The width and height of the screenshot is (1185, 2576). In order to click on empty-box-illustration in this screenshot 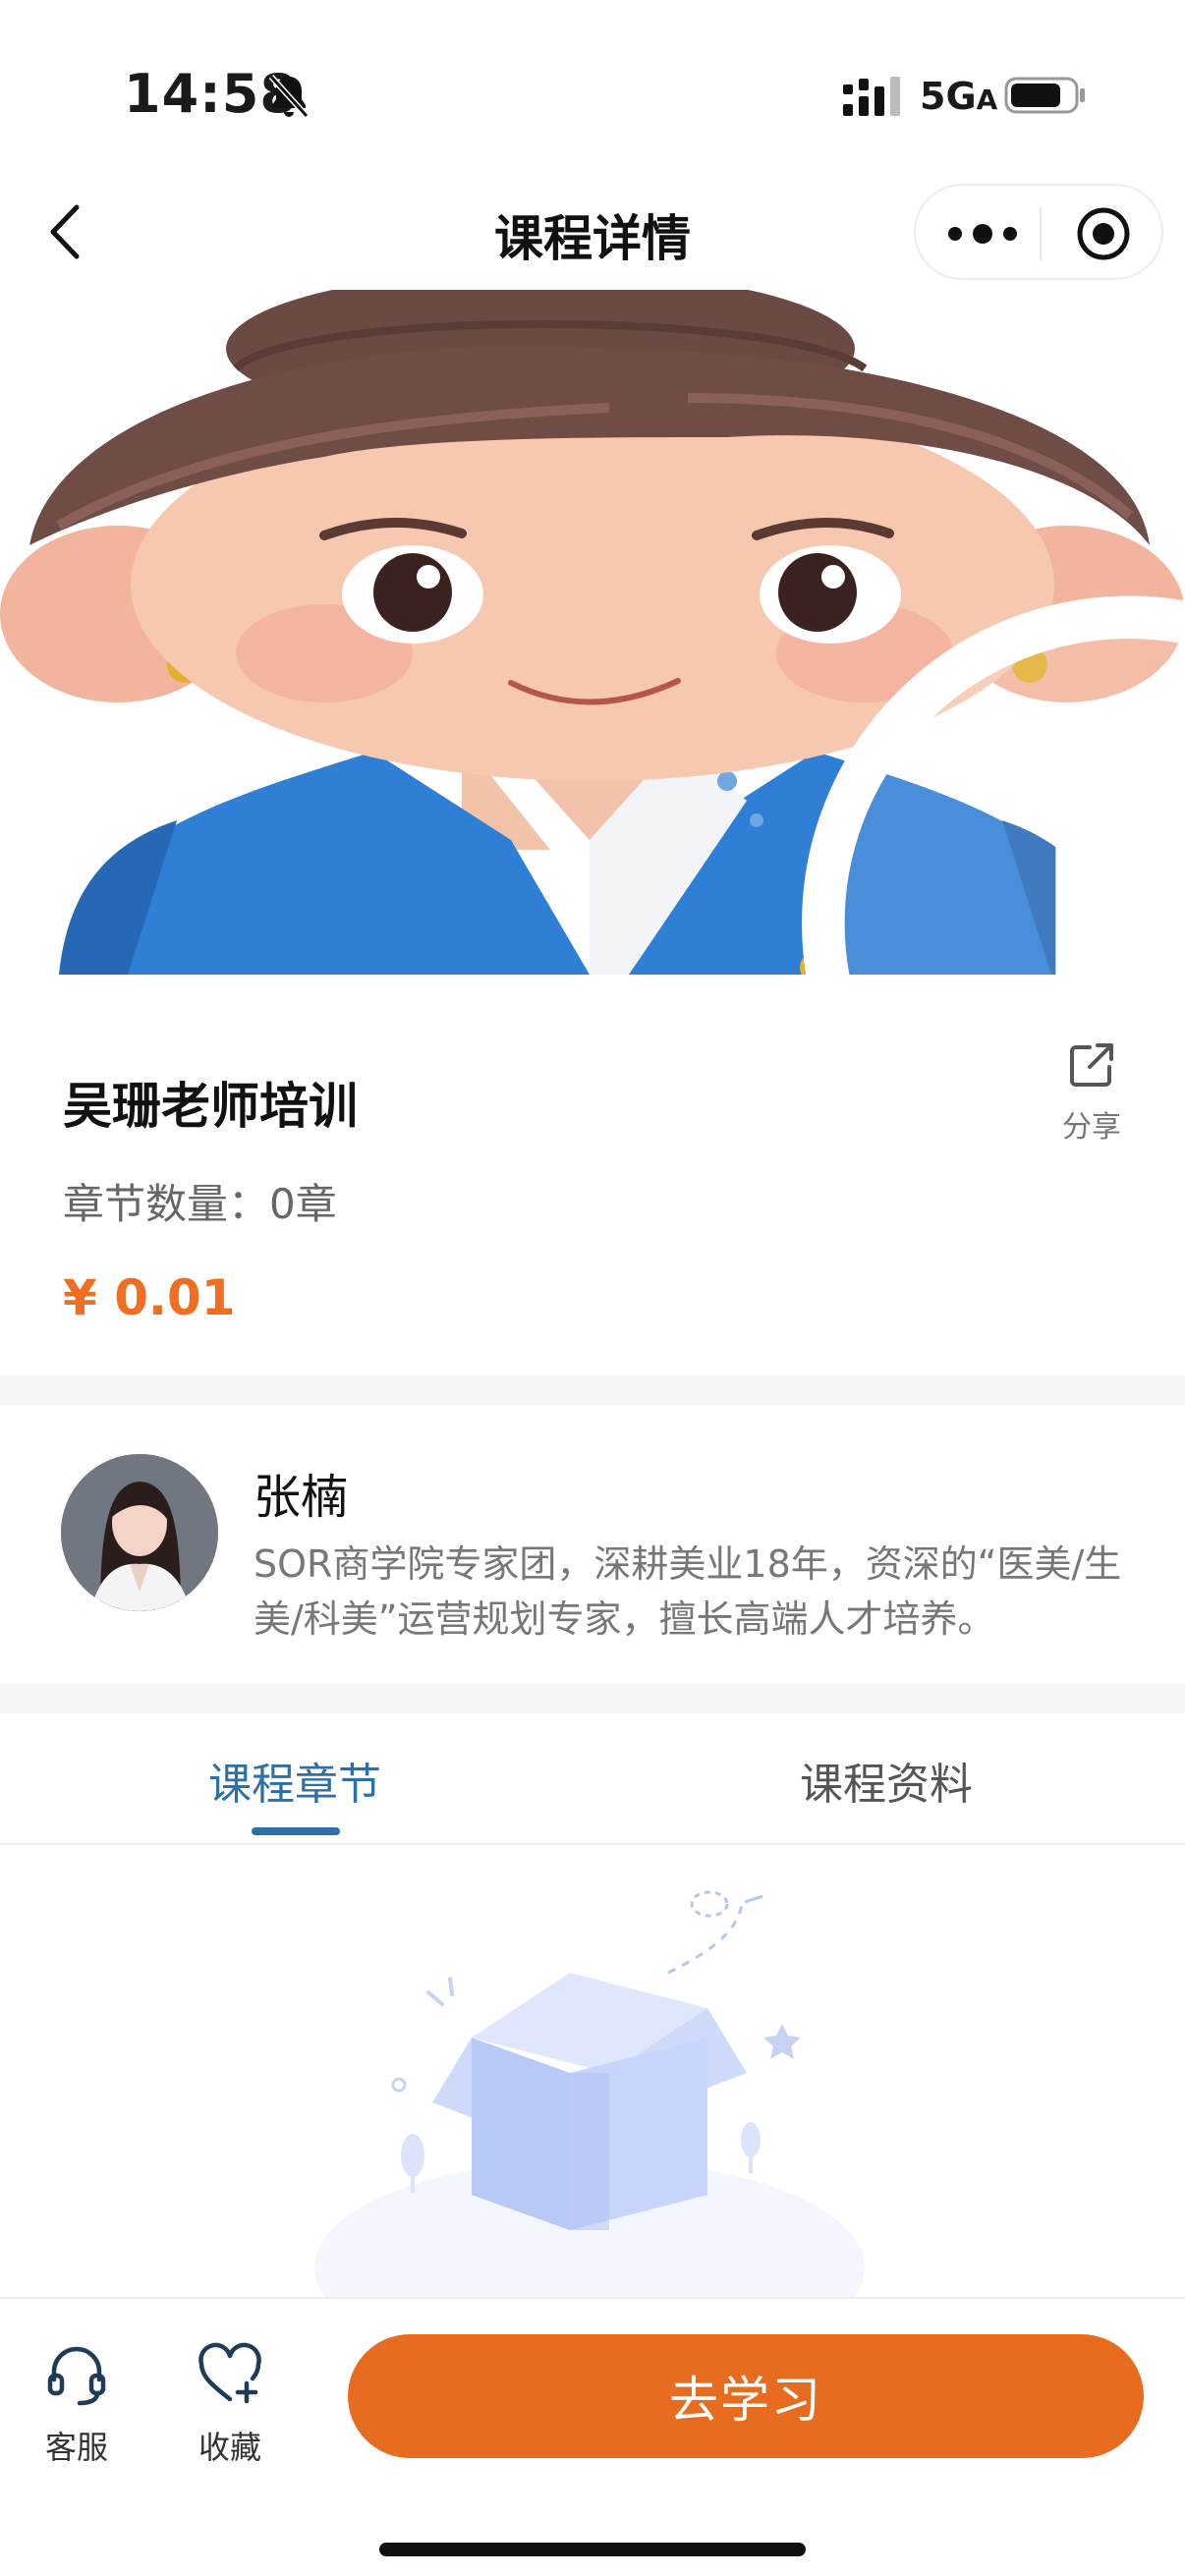, I will do `click(590, 2093)`.